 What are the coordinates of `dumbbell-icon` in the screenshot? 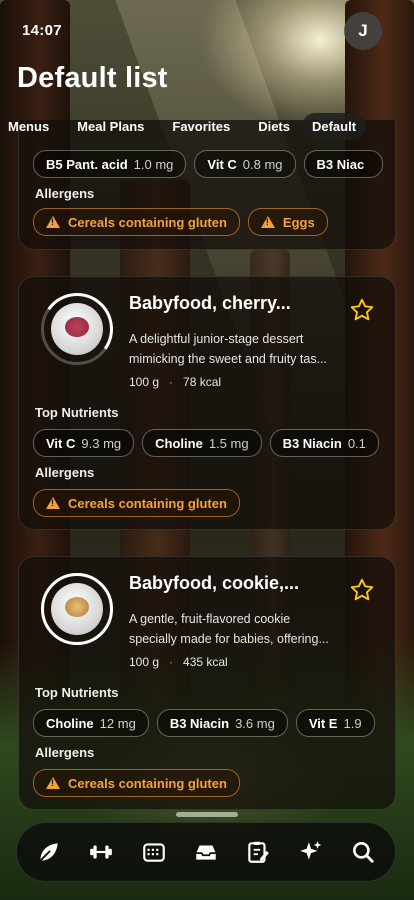 It's located at (101, 852).